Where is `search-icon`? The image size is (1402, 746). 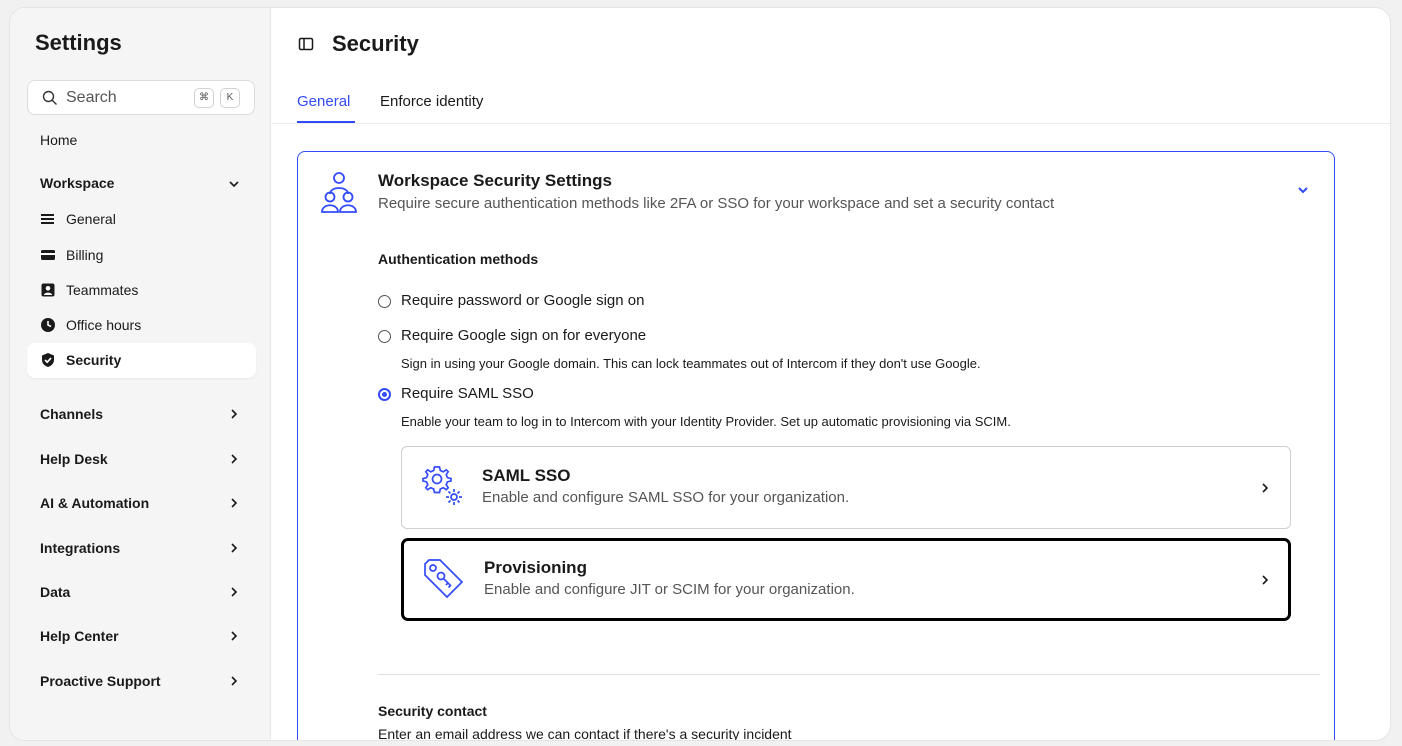 search-icon is located at coordinates (49, 97).